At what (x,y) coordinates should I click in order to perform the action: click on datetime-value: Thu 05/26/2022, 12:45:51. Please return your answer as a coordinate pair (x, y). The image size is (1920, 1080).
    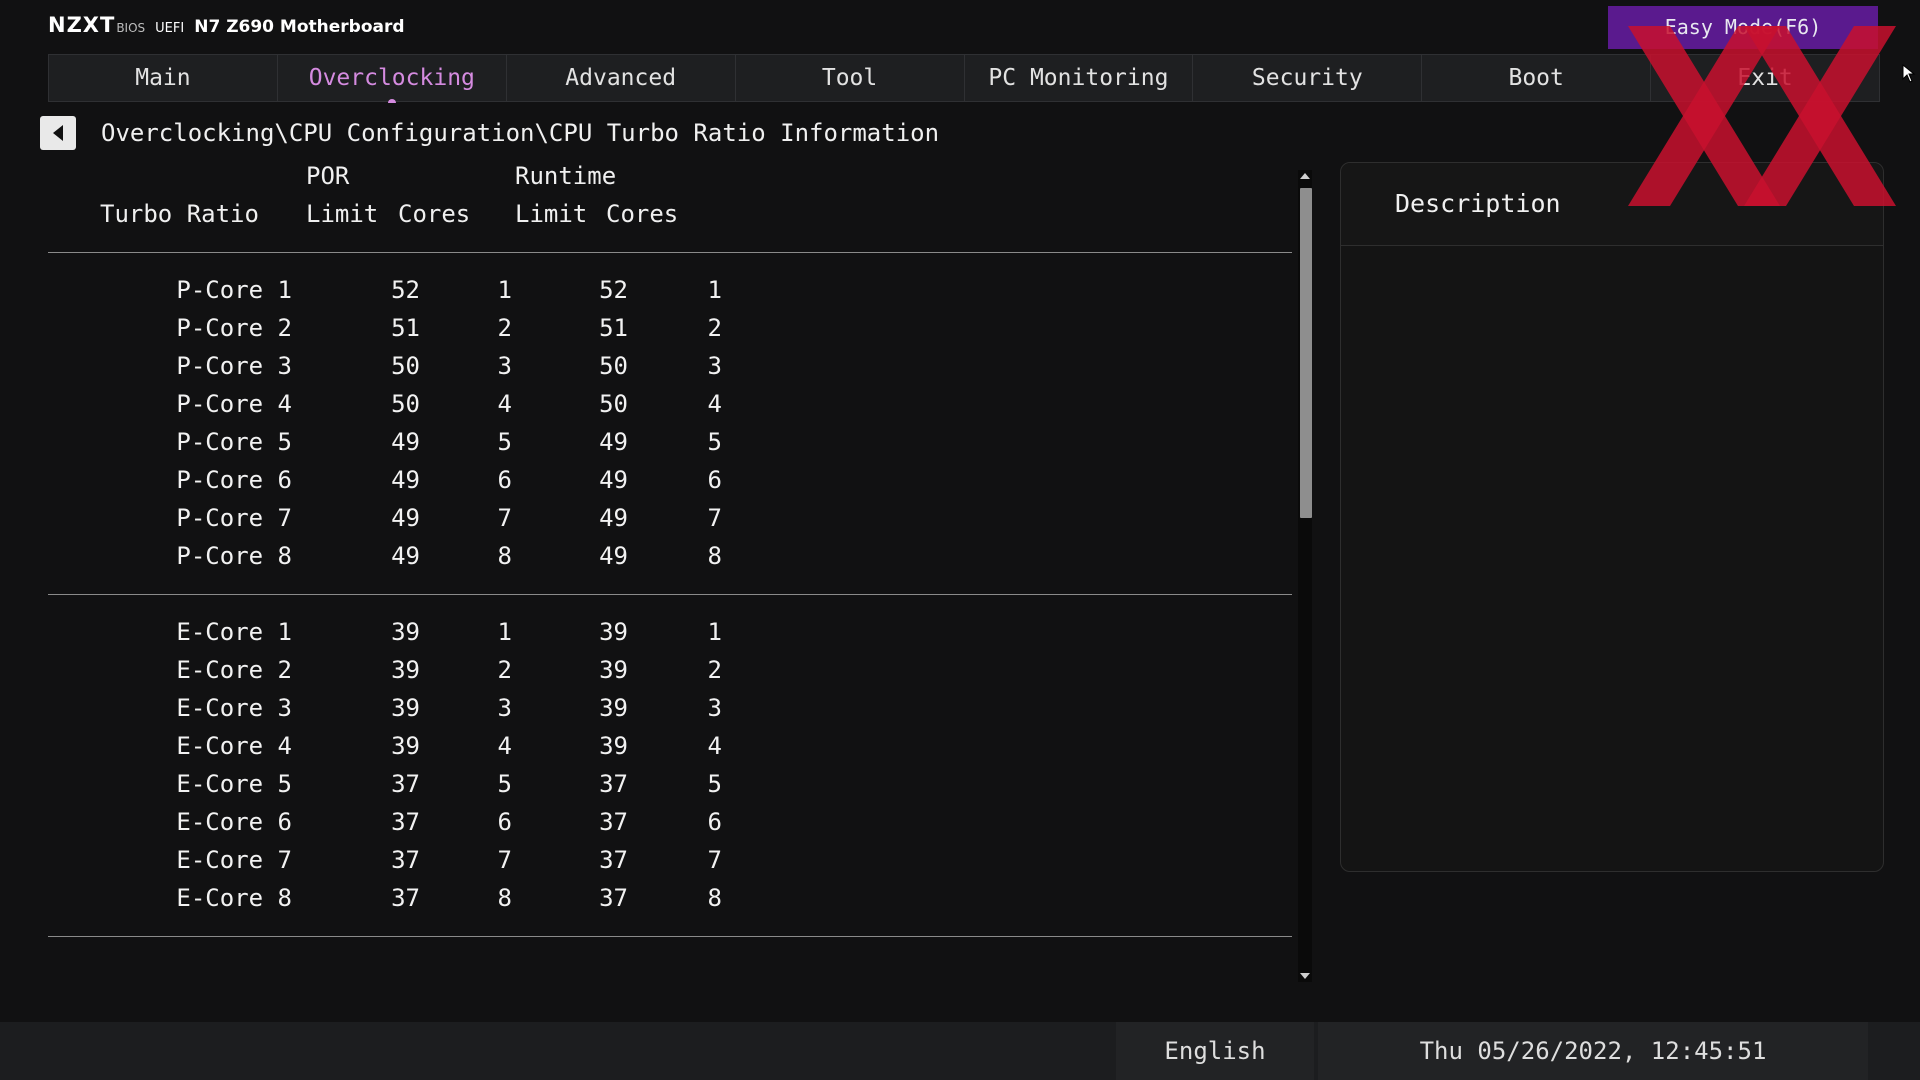
    Looking at the image, I should click on (1593, 1051).